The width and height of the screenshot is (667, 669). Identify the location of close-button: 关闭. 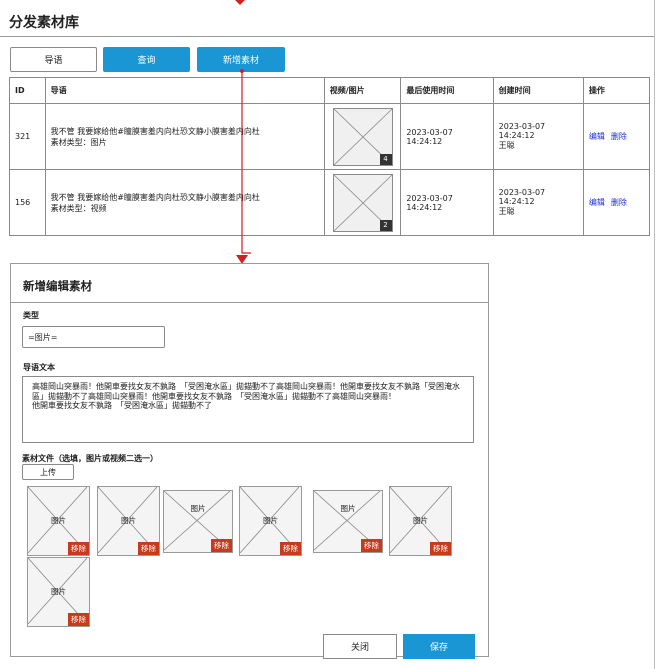
(360, 646).